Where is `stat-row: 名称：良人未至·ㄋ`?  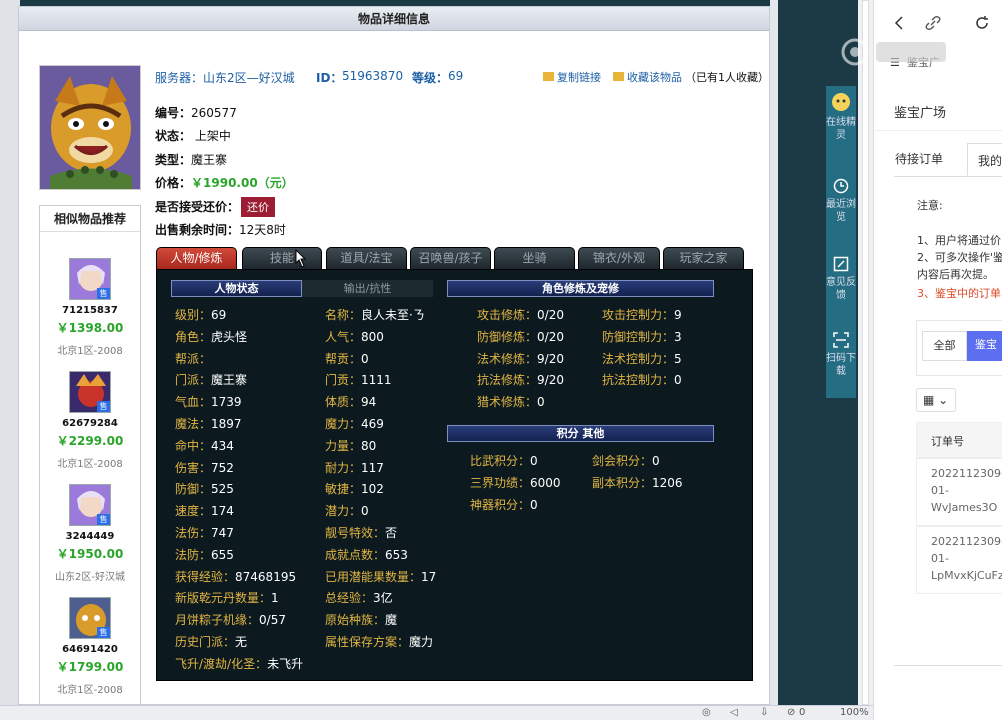 stat-row: 名称：良人未至·ㄋ is located at coordinates (375, 314).